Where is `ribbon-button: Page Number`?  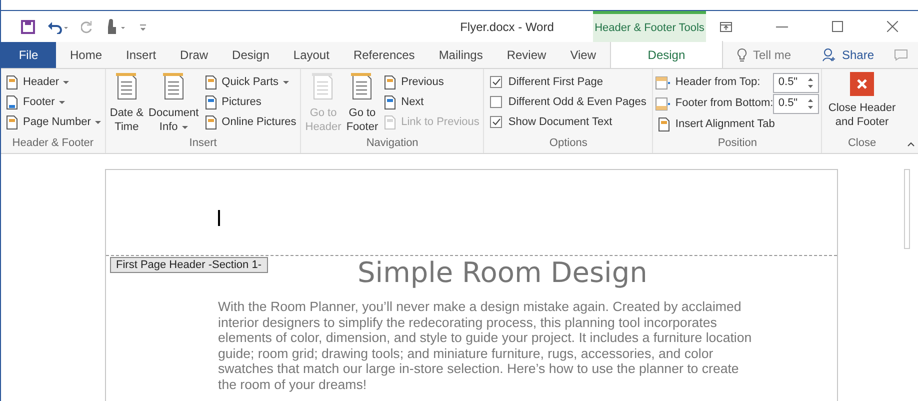 ribbon-button: Page Number is located at coordinates (53, 122).